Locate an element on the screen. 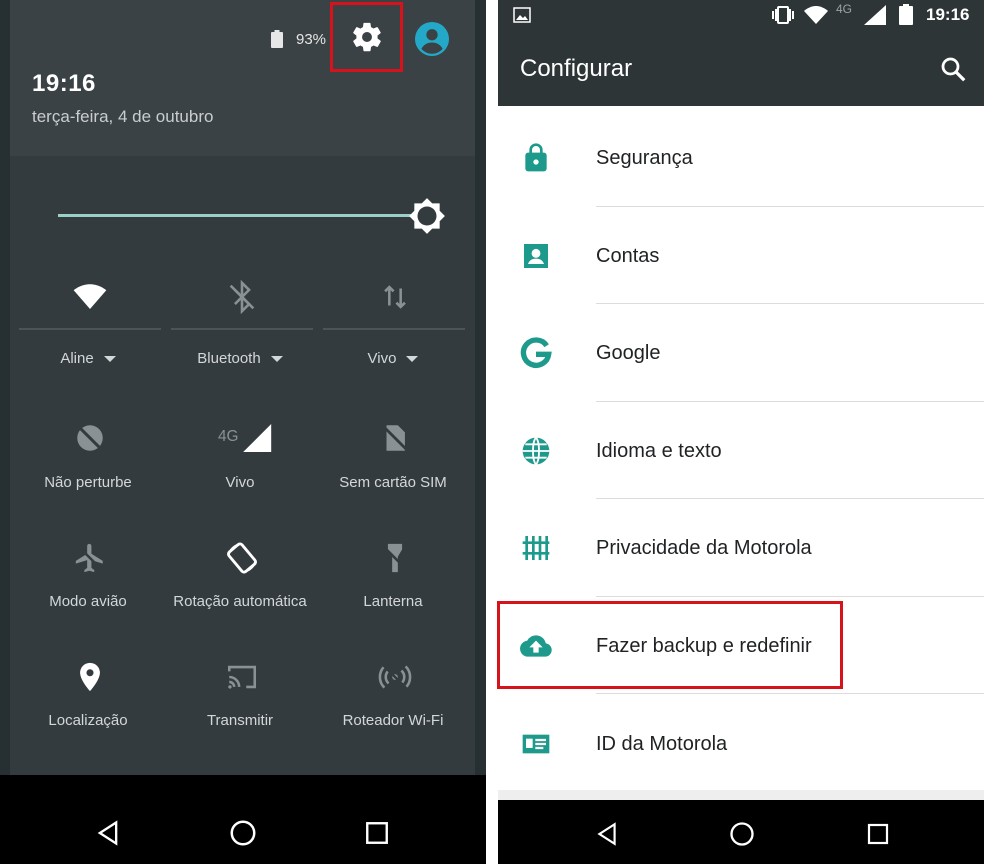 The width and height of the screenshot is (984, 864). clock-date: terça-feira, 4 de outubro is located at coordinates (123, 116).